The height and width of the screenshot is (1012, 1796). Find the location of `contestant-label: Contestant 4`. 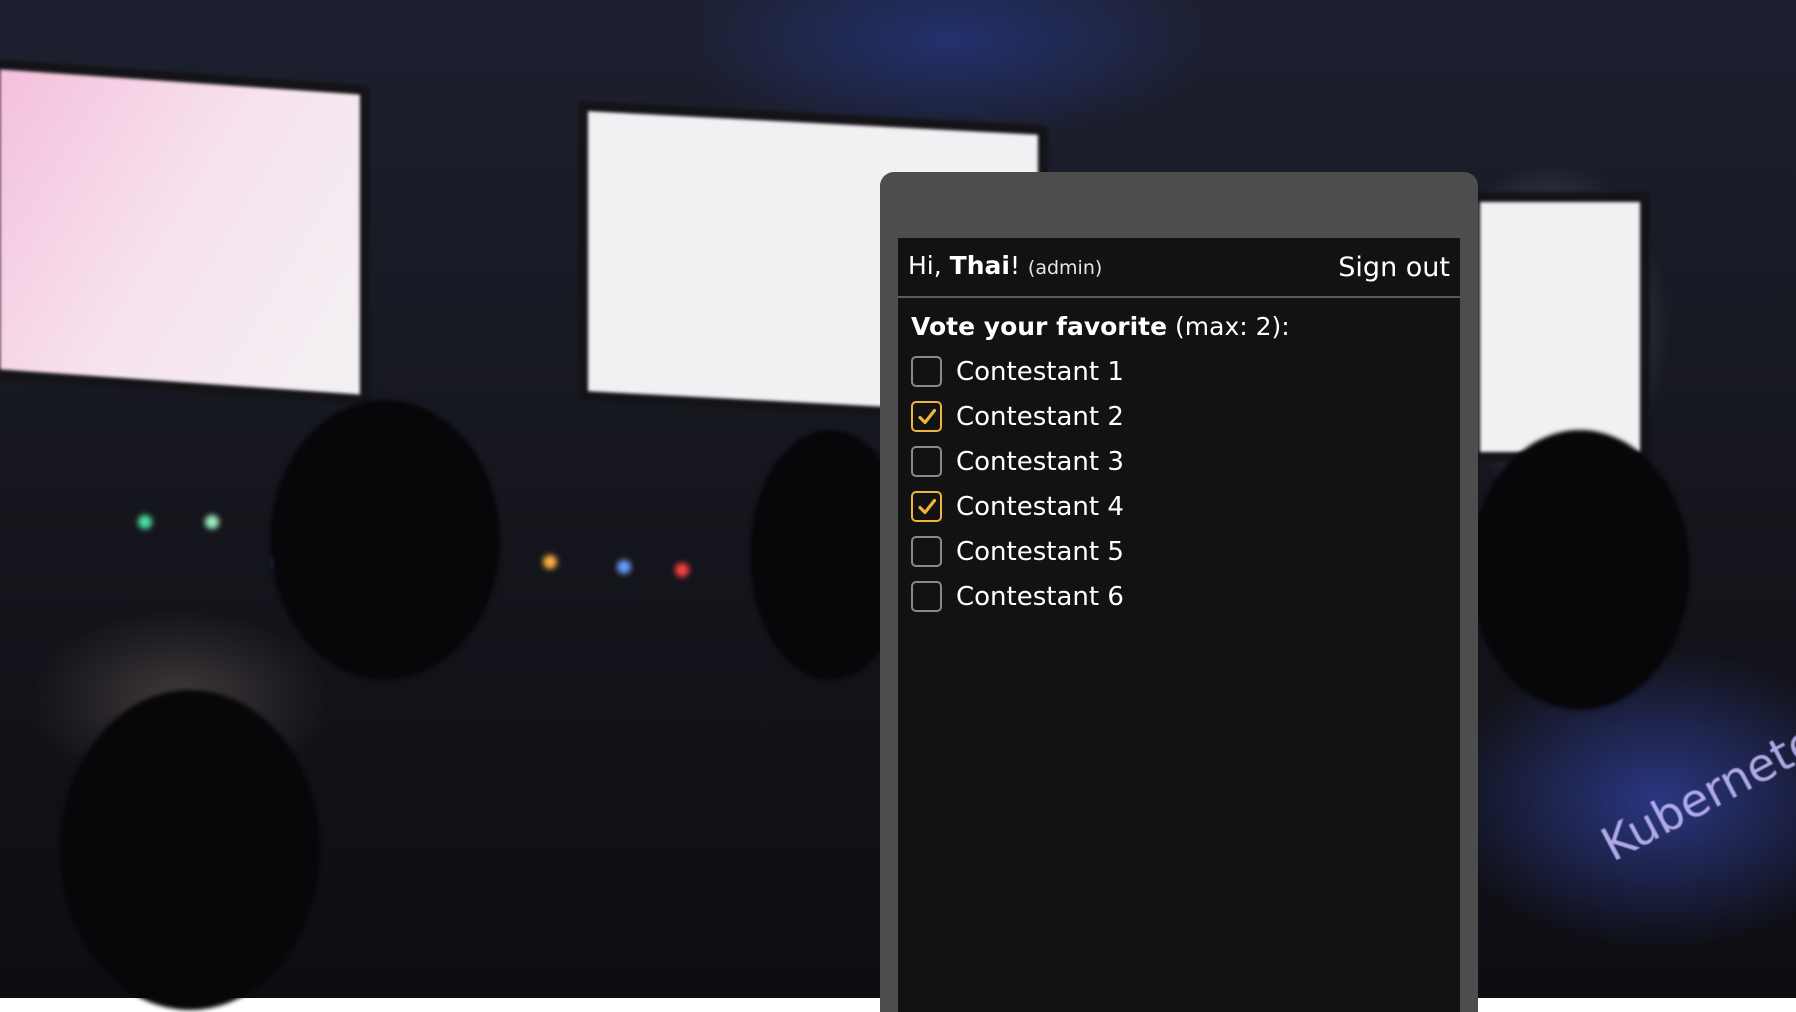

contestant-label: Contestant 4 is located at coordinates (1040, 506).